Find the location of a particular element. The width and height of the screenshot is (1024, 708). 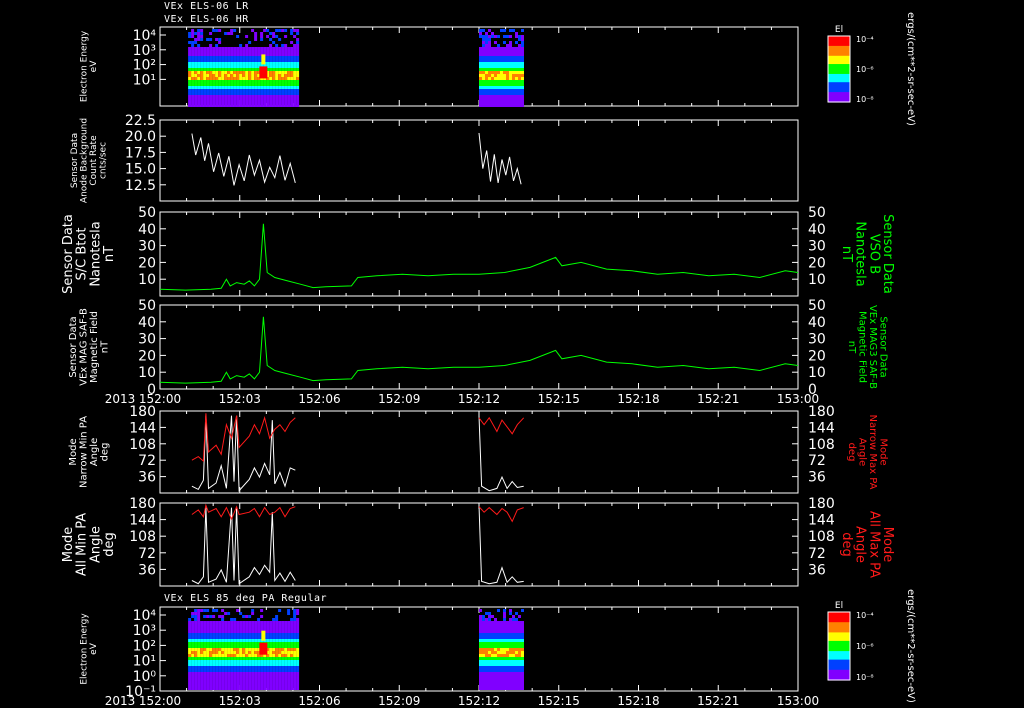

y-tick-label: 20 is located at coordinates (147, 263).